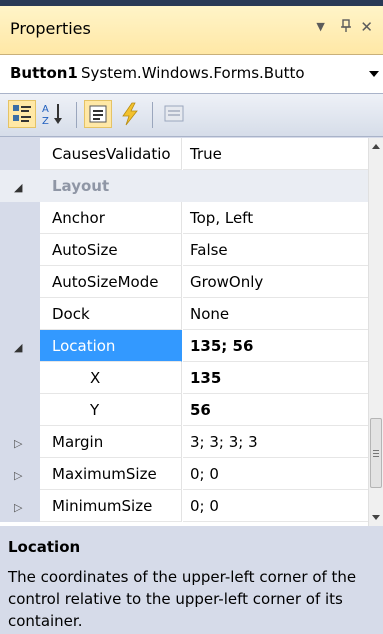  What do you see at coordinates (275, 154) in the screenshot?
I see `property-value: True` at bounding box center [275, 154].